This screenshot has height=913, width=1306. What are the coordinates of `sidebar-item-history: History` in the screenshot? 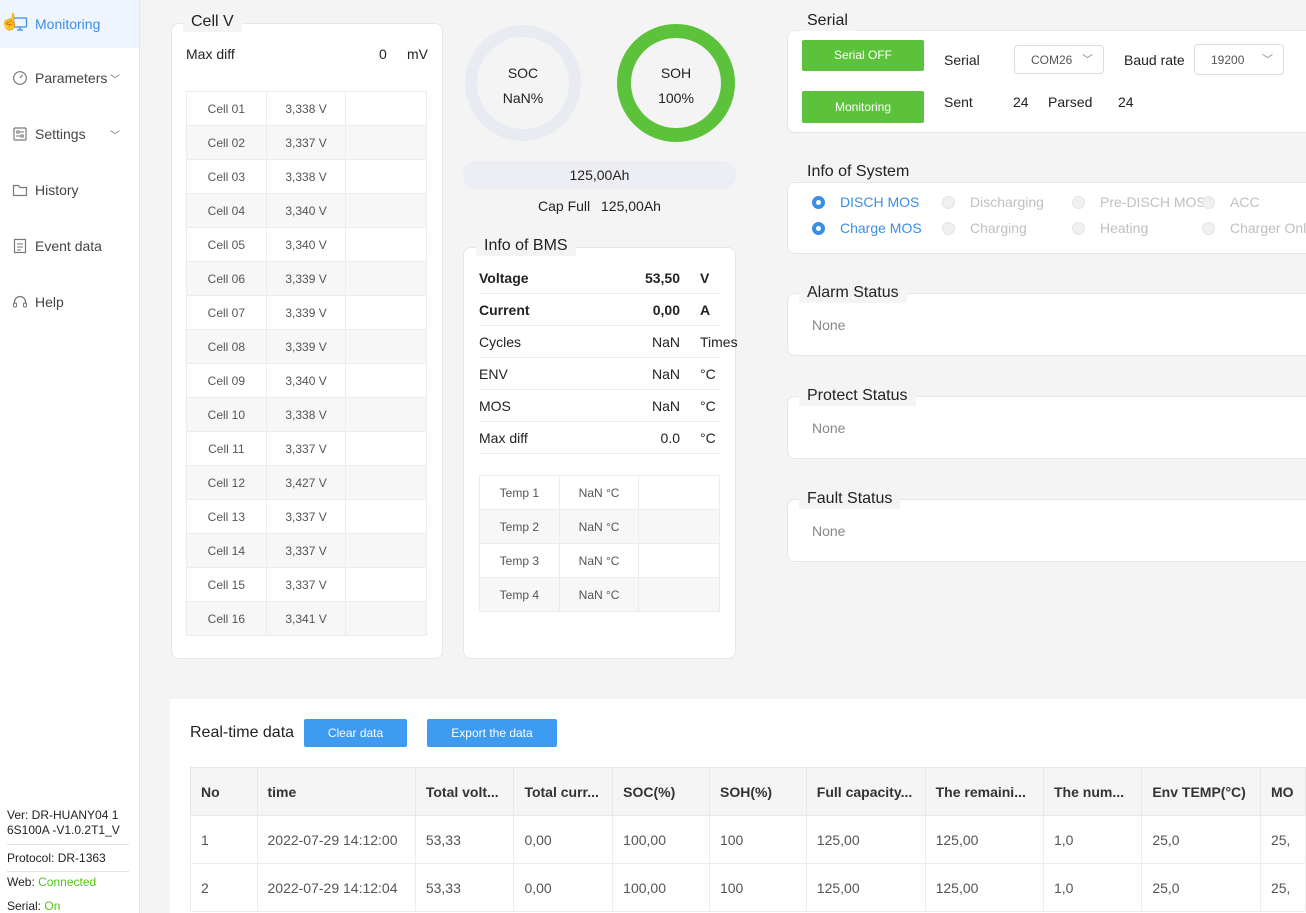 It's located at (69, 190).